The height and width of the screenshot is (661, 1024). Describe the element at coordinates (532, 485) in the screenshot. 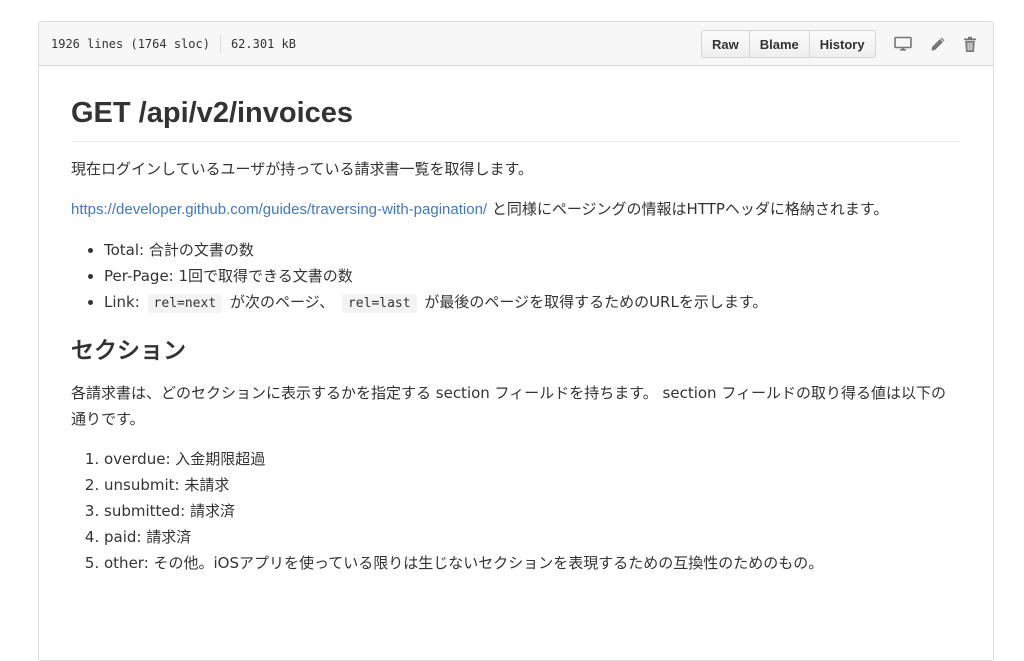

I see `list-item: unsubmit: 未請求` at that location.